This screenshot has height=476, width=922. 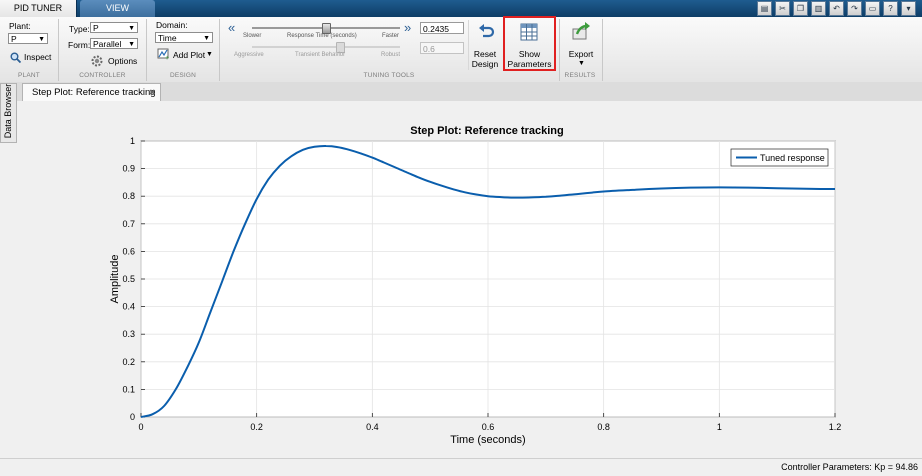 I want to click on reset-design-label: Reset Design, so click(x=485, y=59).